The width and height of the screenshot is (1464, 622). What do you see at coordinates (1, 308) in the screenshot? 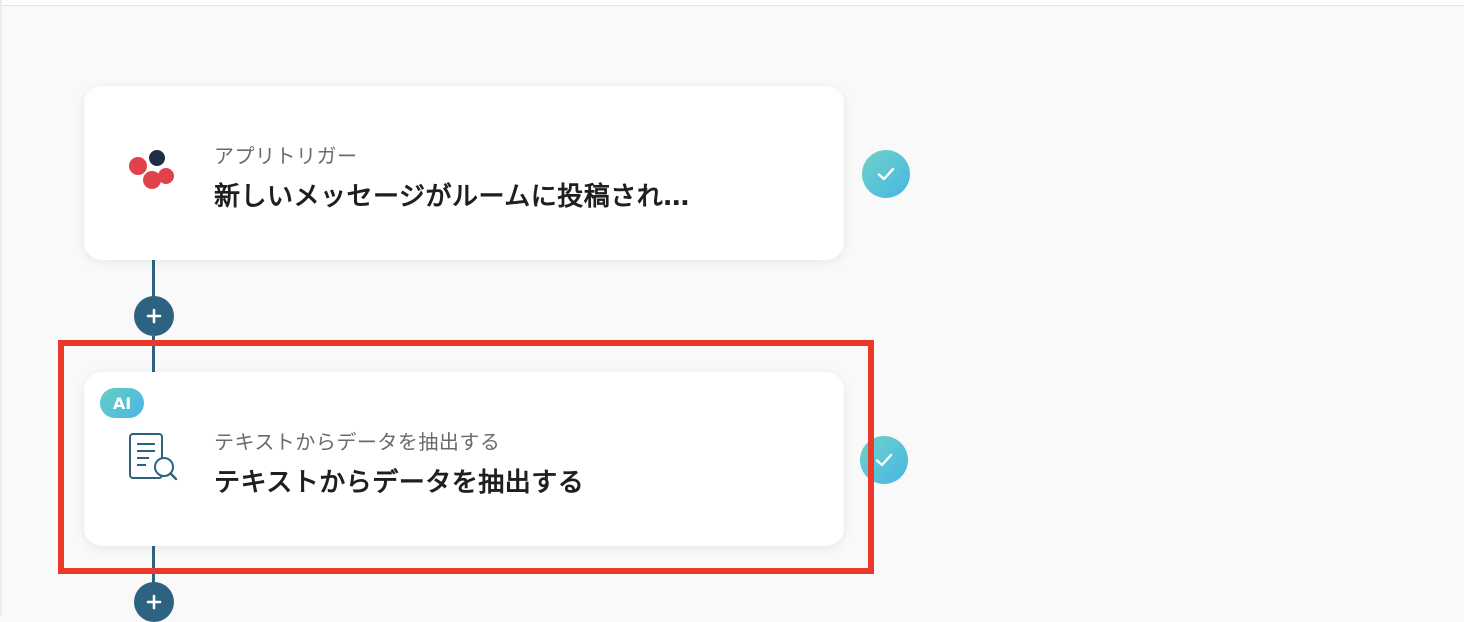
I see `left-border` at bounding box center [1, 308].